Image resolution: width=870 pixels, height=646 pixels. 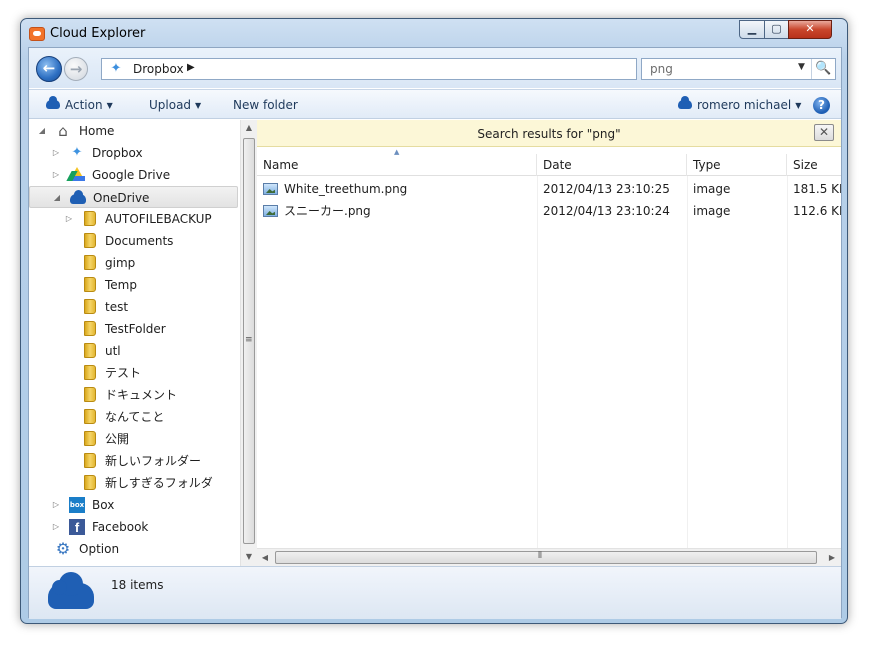 I want to click on tree-item-google-drive: ▷ Google Drive, so click(x=134, y=175).